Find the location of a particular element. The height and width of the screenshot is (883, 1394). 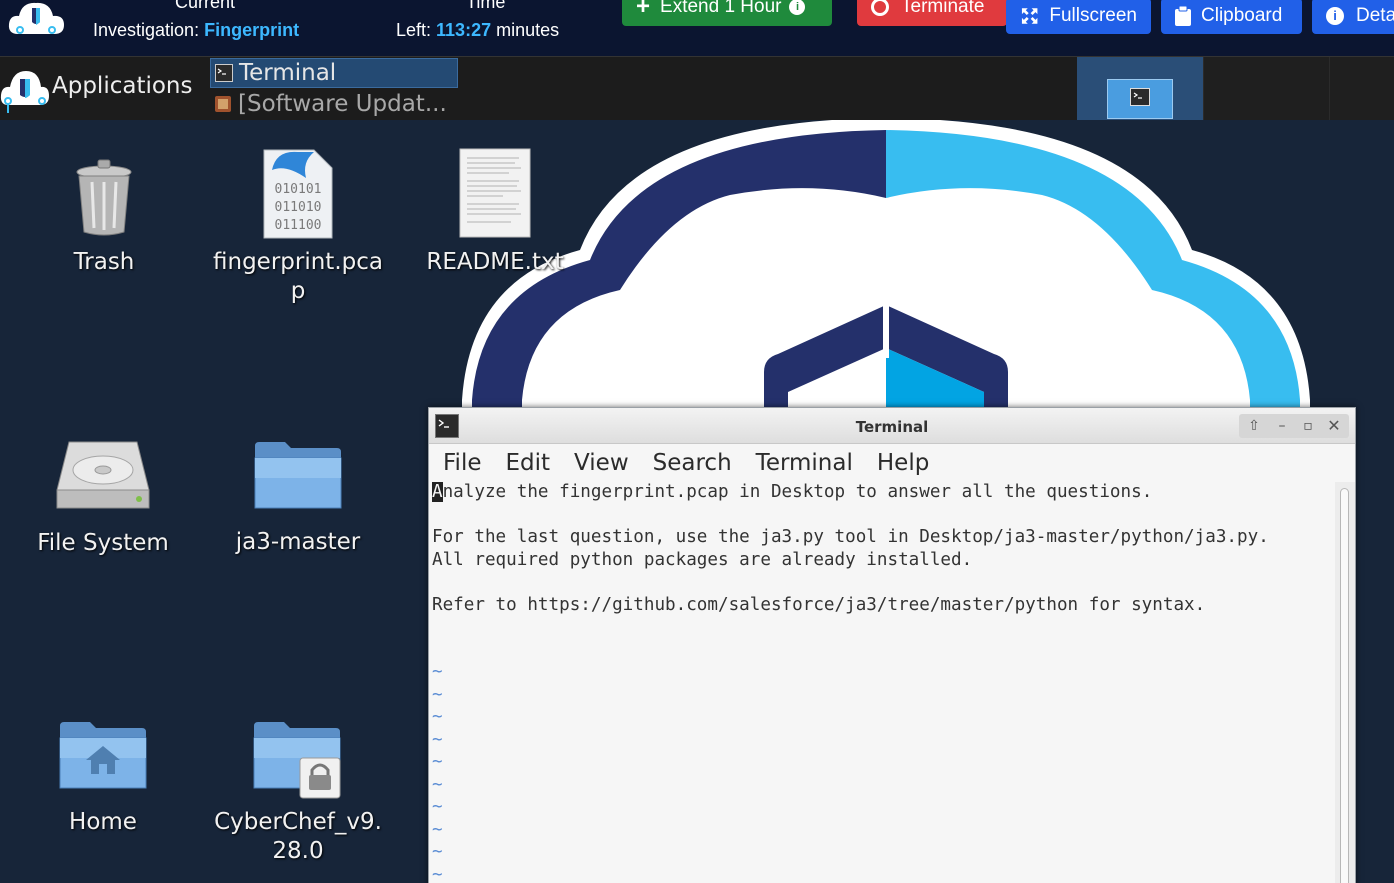

terminal-menubar: File Edit View Search Terminal Help is located at coordinates (892, 463).